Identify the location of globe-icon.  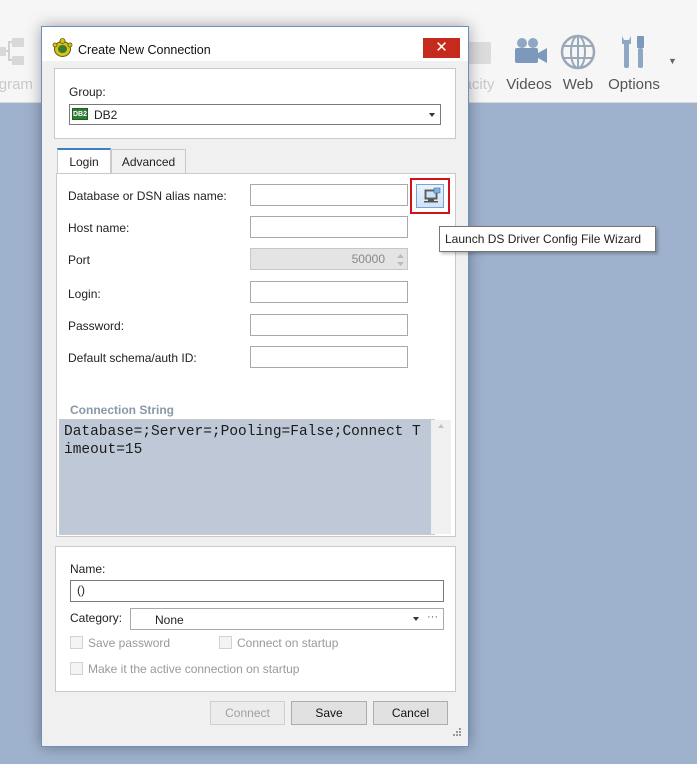
(578, 52).